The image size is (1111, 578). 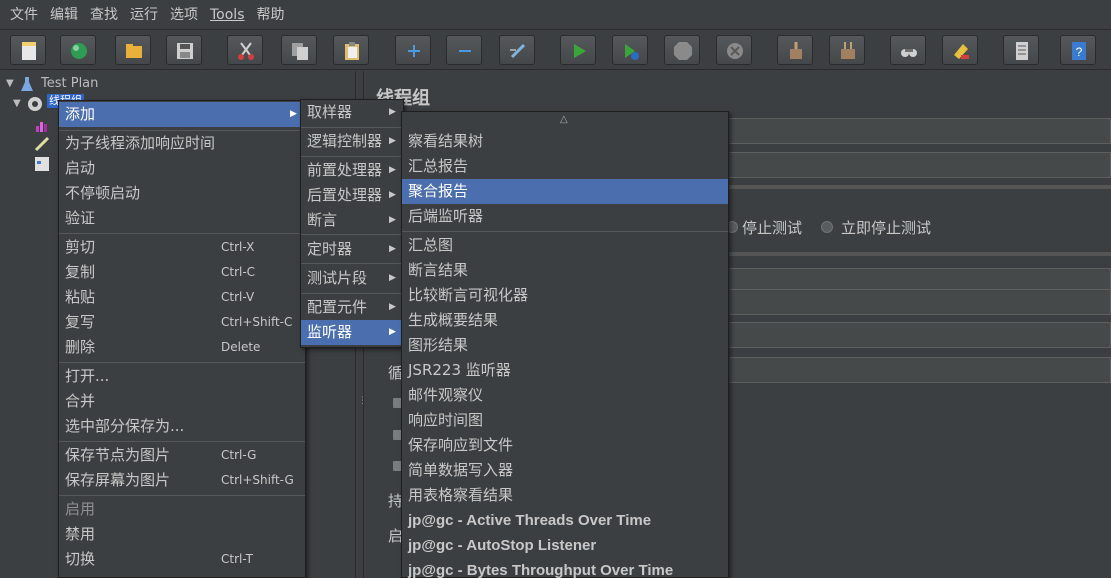 What do you see at coordinates (182, 168) in the screenshot?
I see `menu-item-start: 启动` at bounding box center [182, 168].